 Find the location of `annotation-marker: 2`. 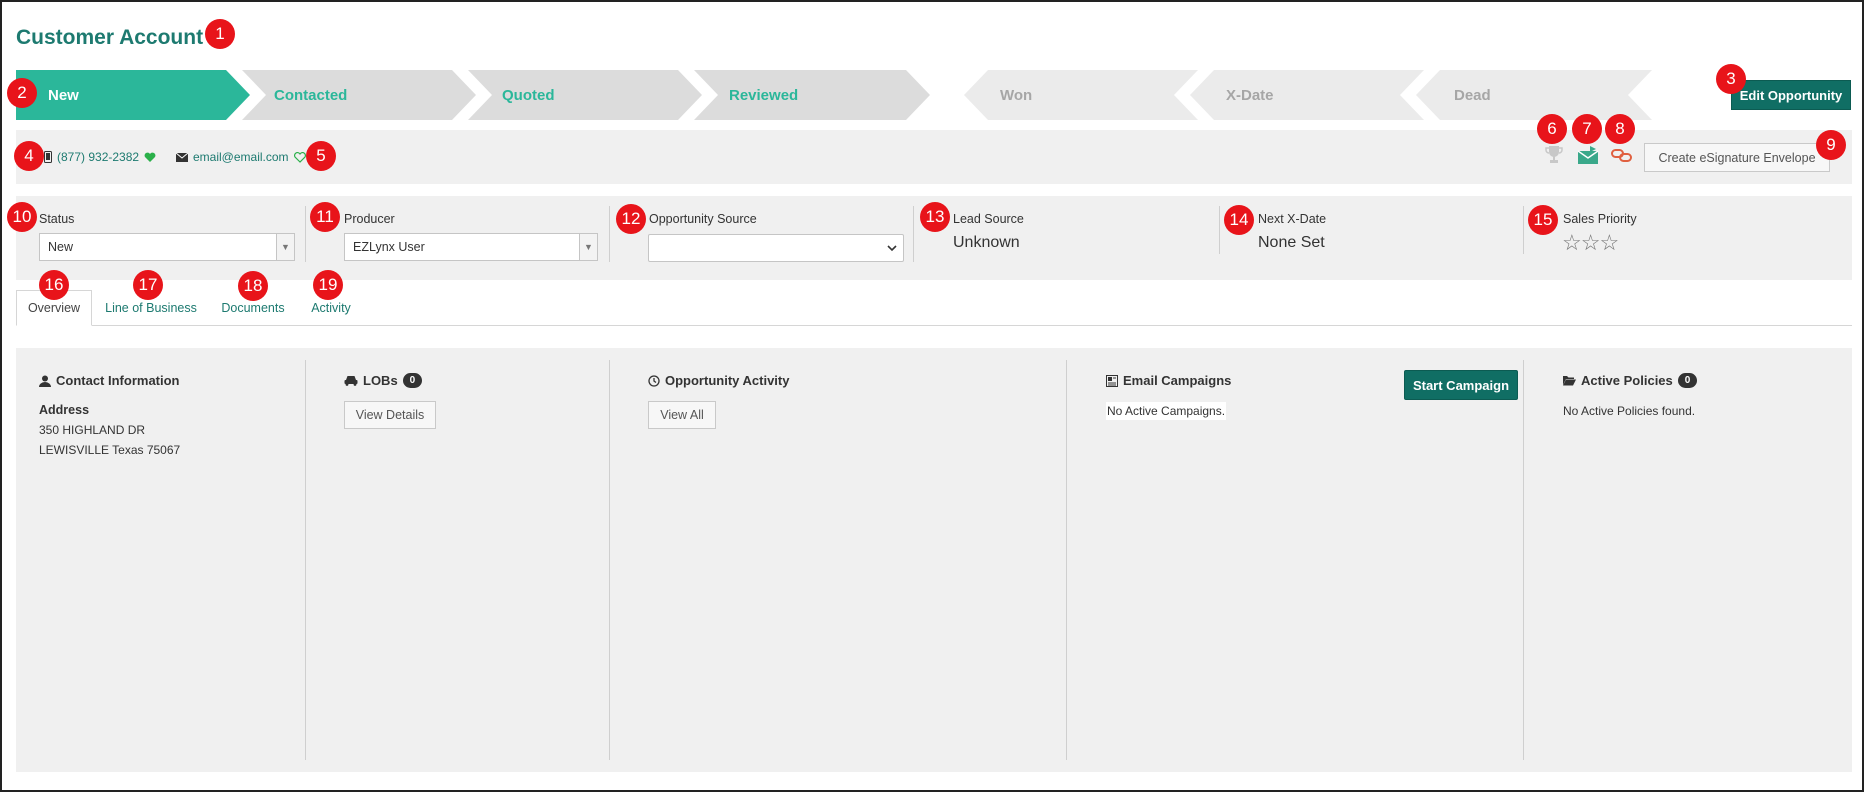

annotation-marker: 2 is located at coordinates (22, 93).